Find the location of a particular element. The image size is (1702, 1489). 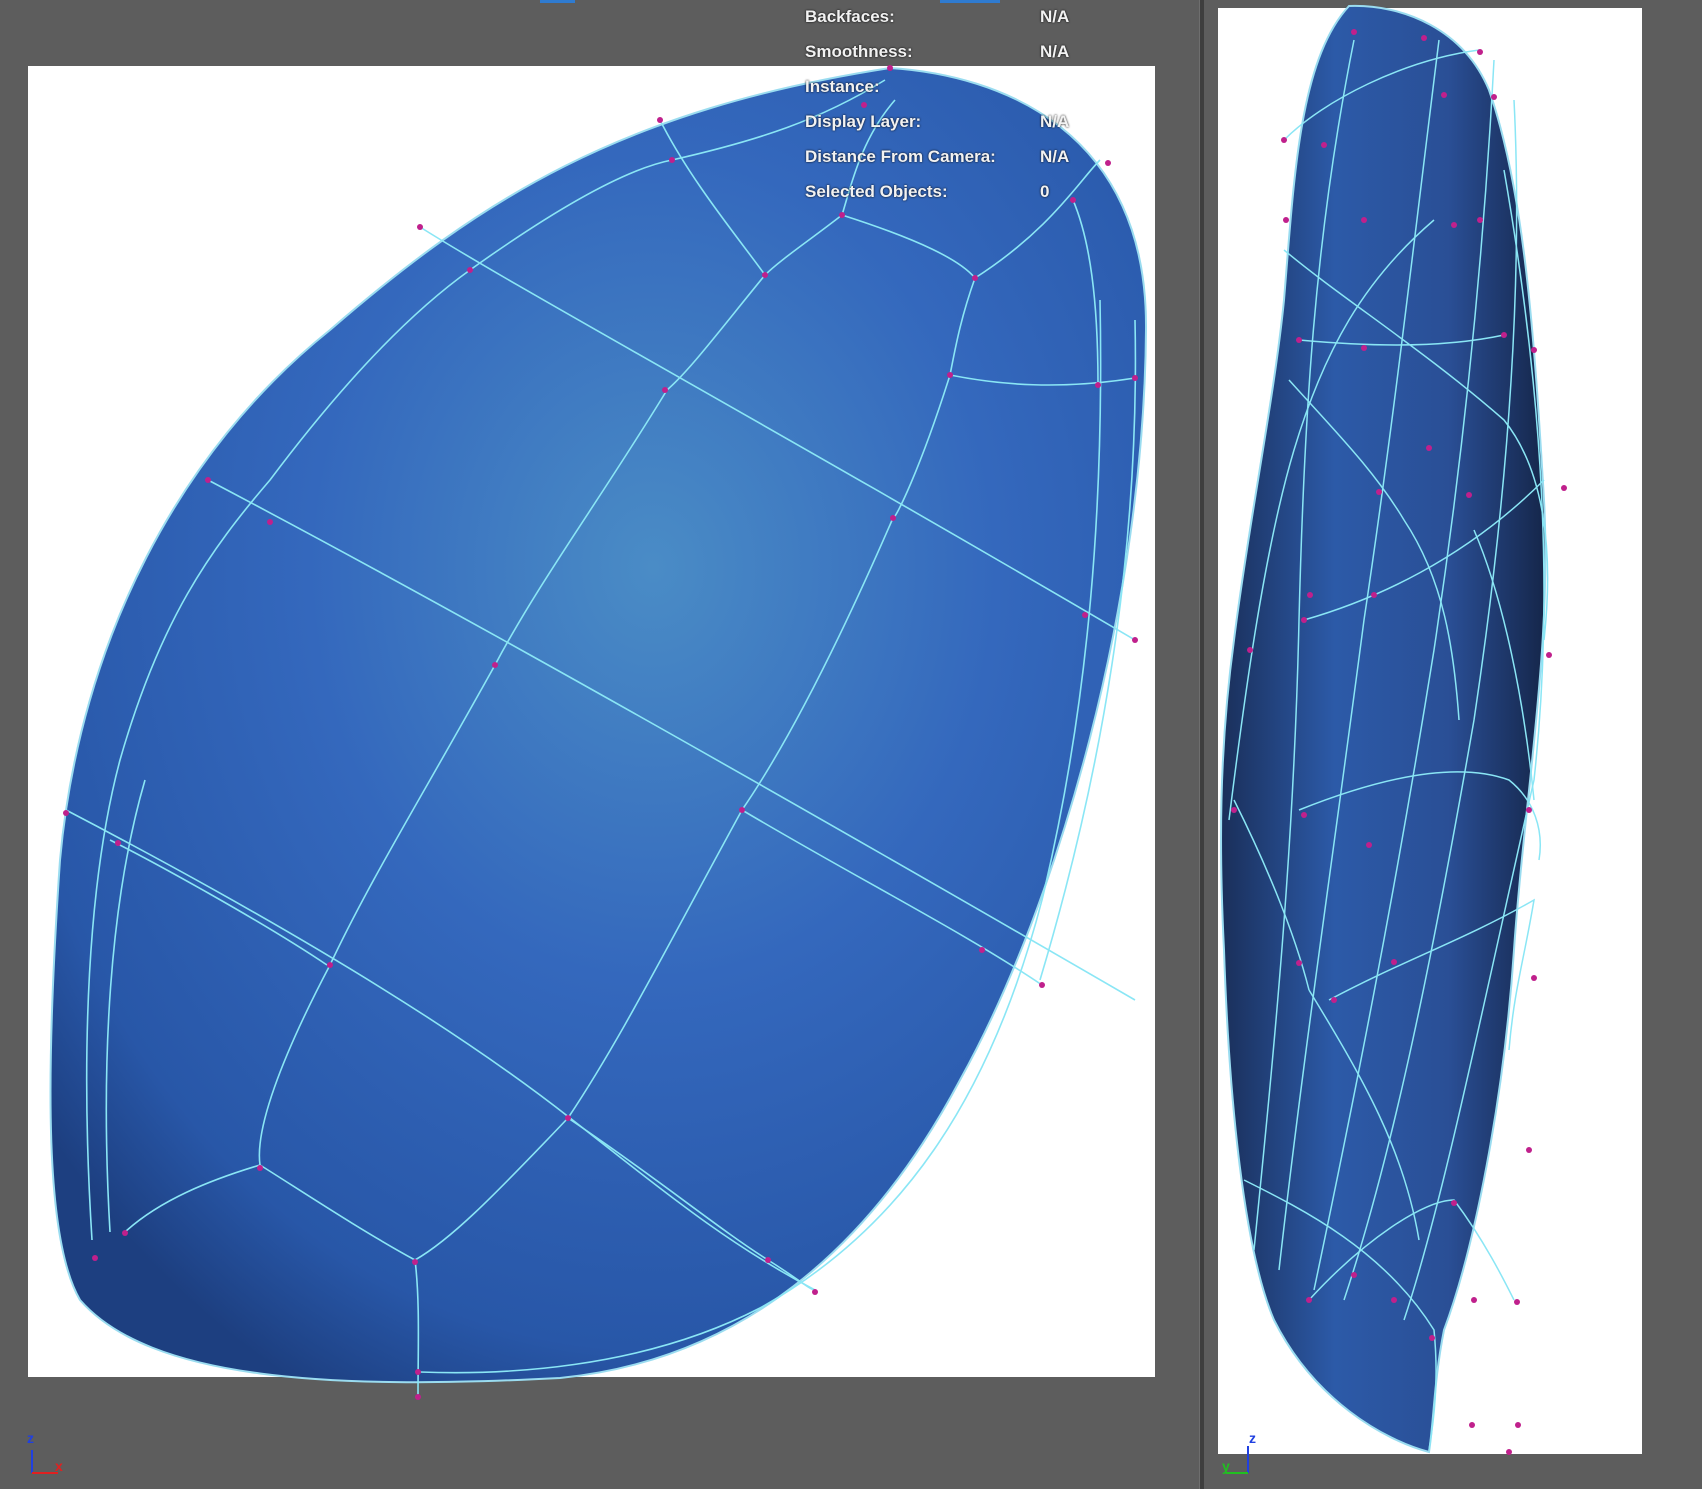

hud-row-instance: Instance: is located at coordinates (950, 91).